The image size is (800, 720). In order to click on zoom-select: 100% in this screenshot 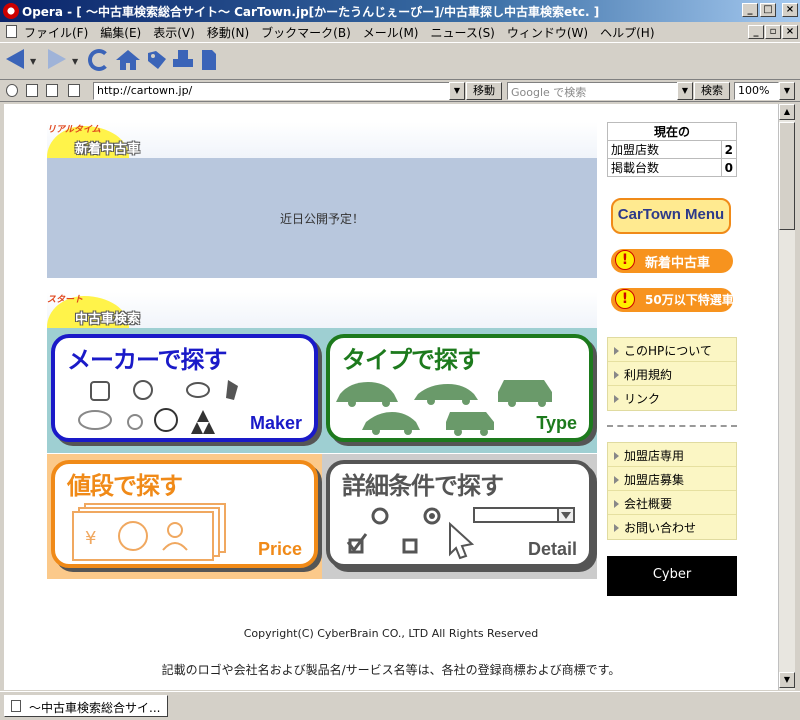, I will do `click(756, 91)`.